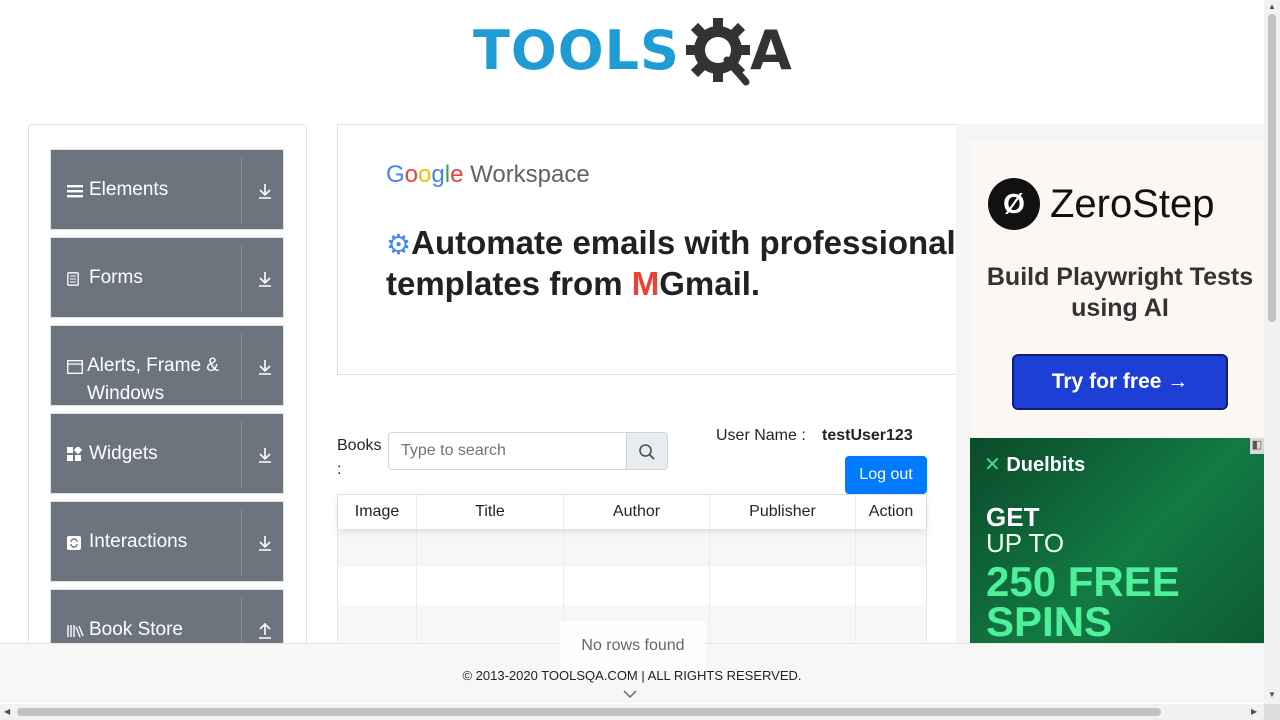  I want to click on column-header-image: Image, so click(377, 512).